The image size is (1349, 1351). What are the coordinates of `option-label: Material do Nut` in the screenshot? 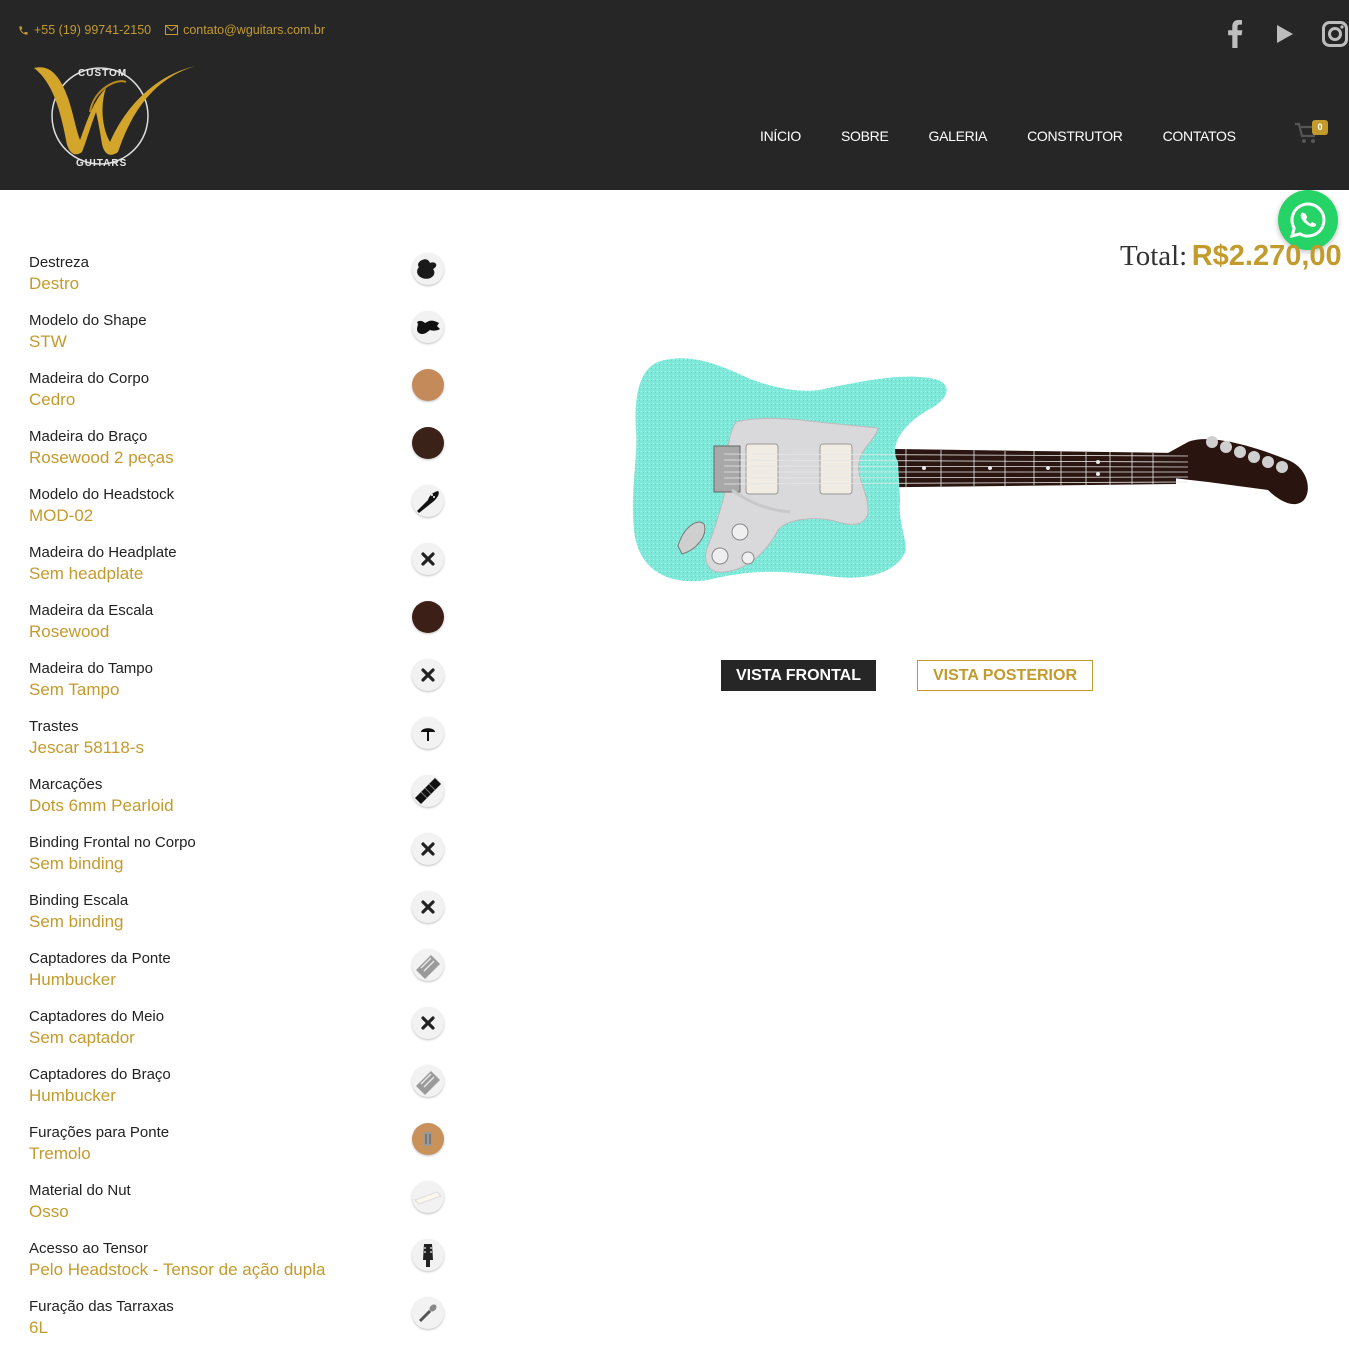 It's located at (80, 1190).